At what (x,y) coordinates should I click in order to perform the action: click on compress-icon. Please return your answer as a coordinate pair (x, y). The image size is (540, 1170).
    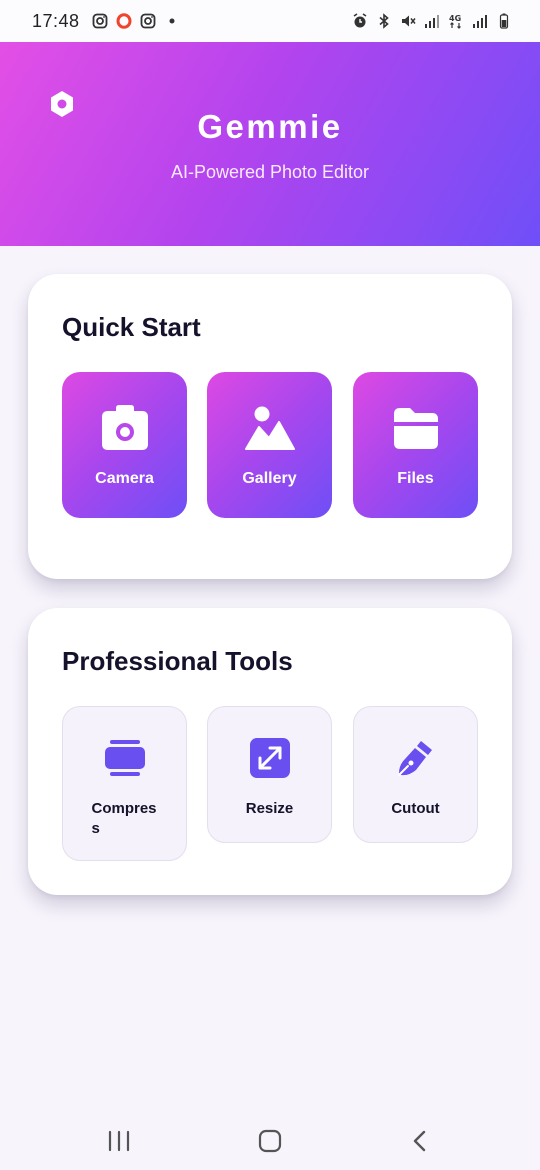
    Looking at the image, I should click on (124, 758).